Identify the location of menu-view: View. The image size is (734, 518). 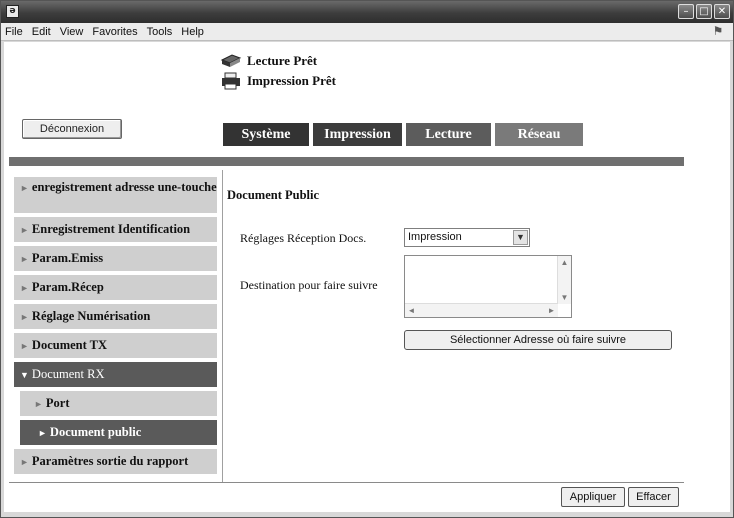
(72, 32).